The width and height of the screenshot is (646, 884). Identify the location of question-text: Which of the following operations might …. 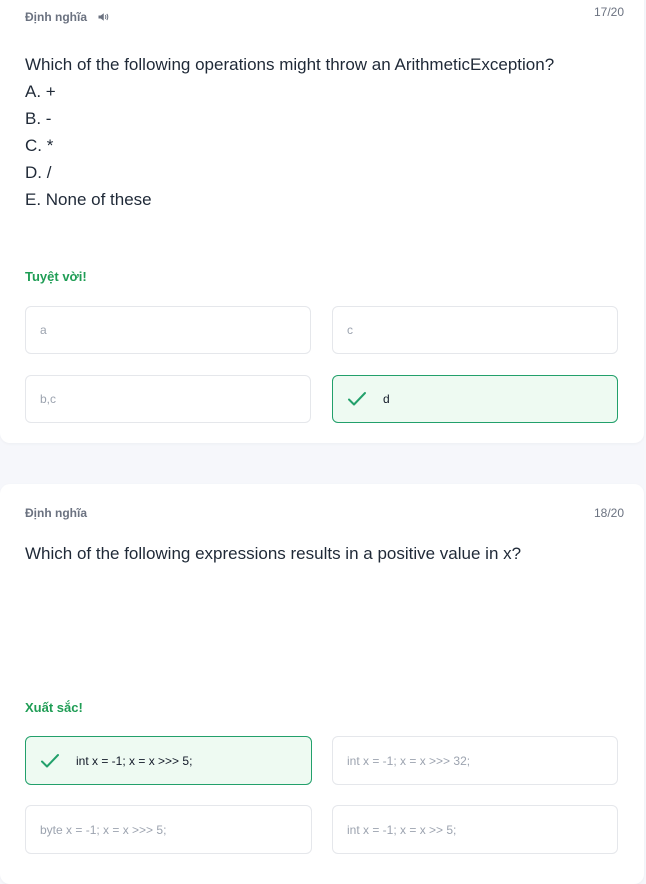
(290, 64).